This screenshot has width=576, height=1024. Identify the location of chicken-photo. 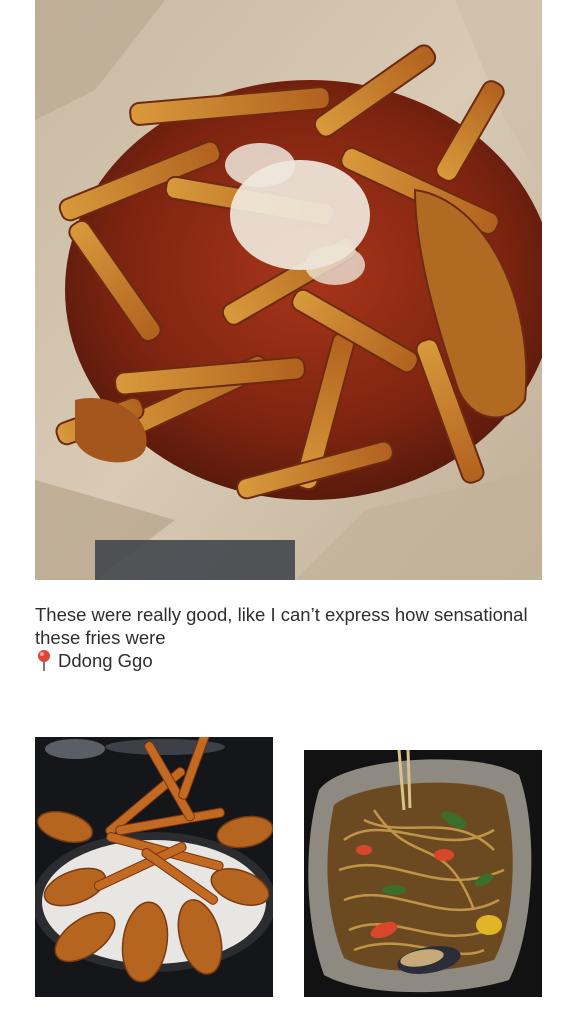
(154, 867).